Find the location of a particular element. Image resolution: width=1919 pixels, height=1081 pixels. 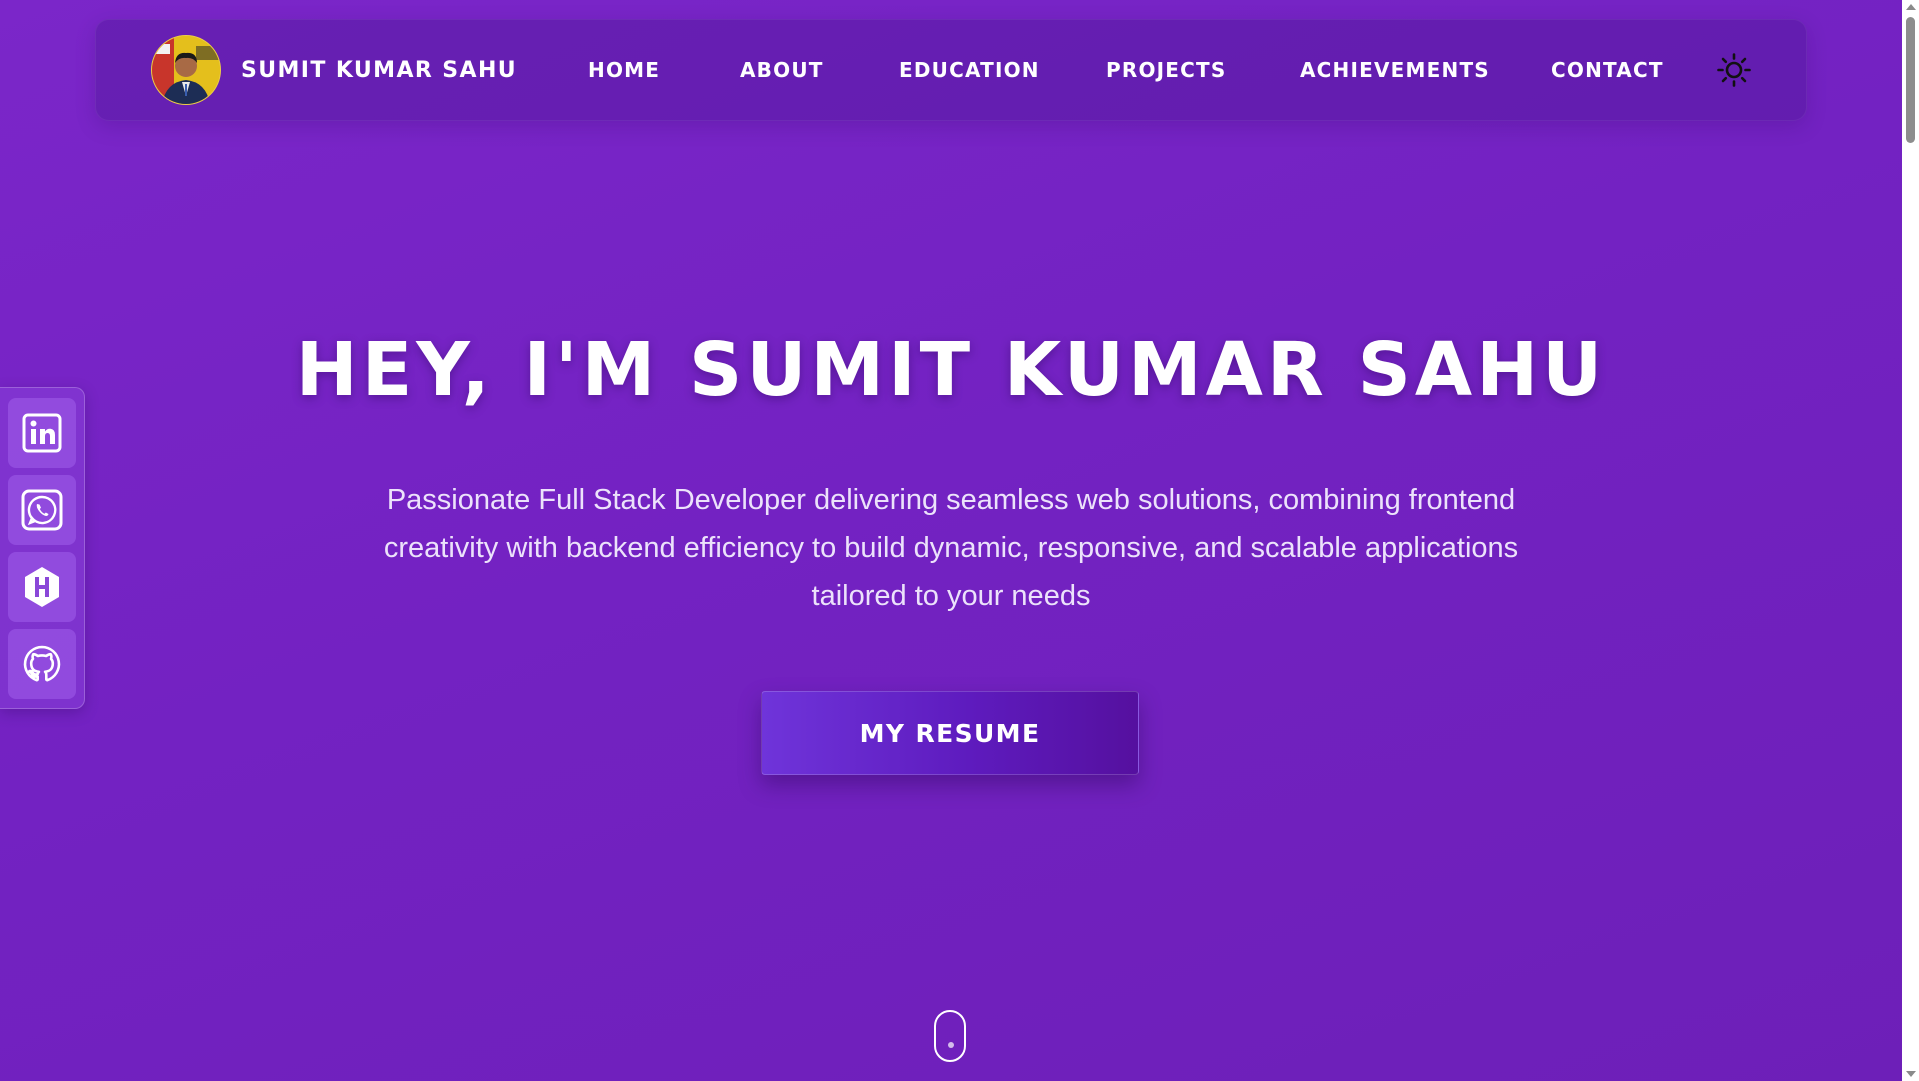

scroll-up-arrow-icon is located at coordinates (1911, 7).